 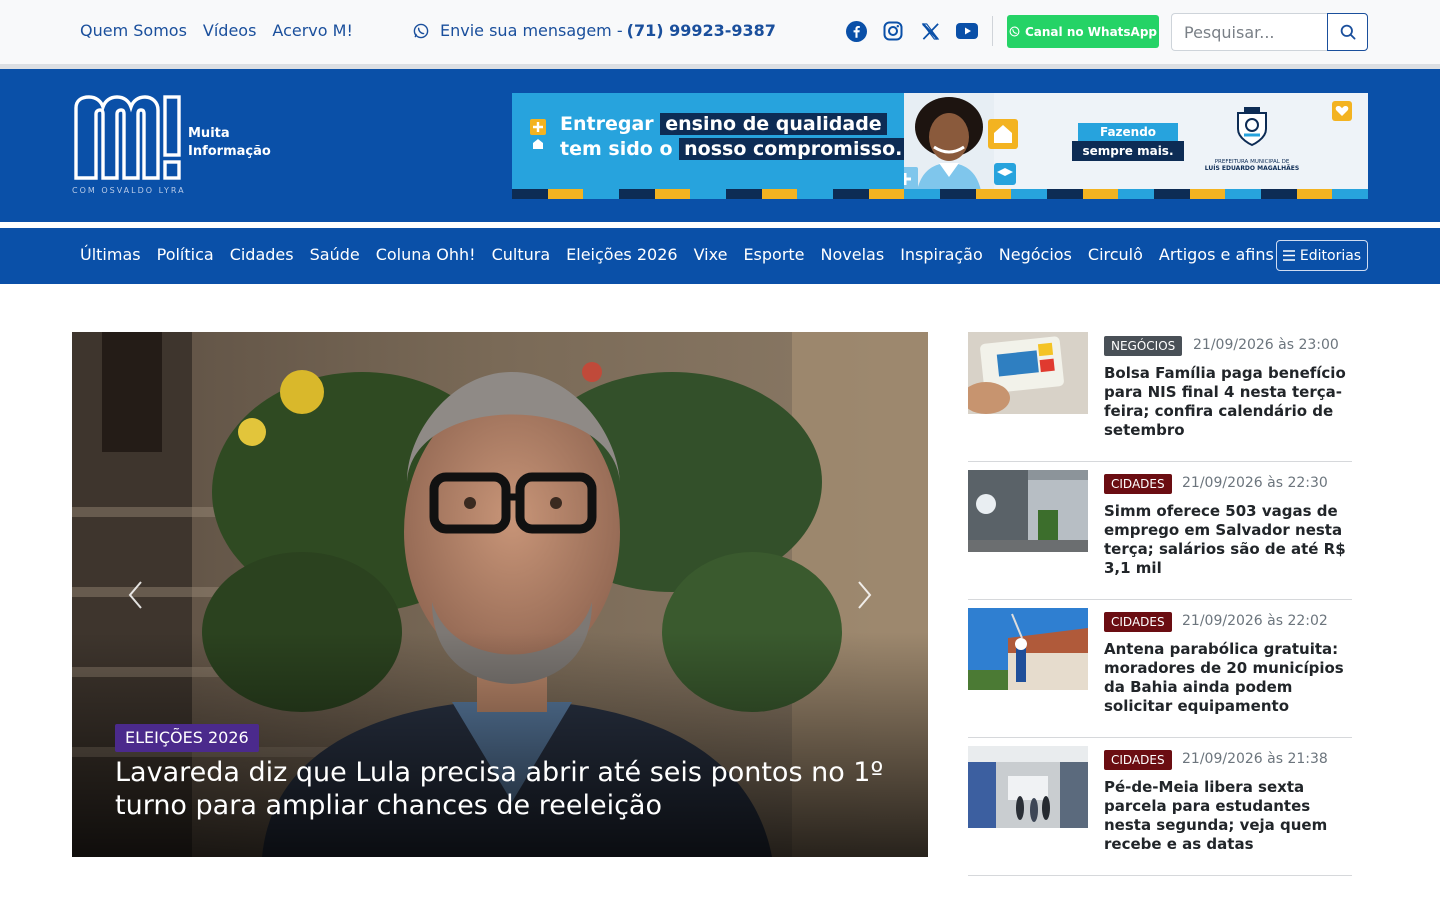 I want to click on news-date: 21/09/2026 às 23:00, so click(x=1266, y=345).